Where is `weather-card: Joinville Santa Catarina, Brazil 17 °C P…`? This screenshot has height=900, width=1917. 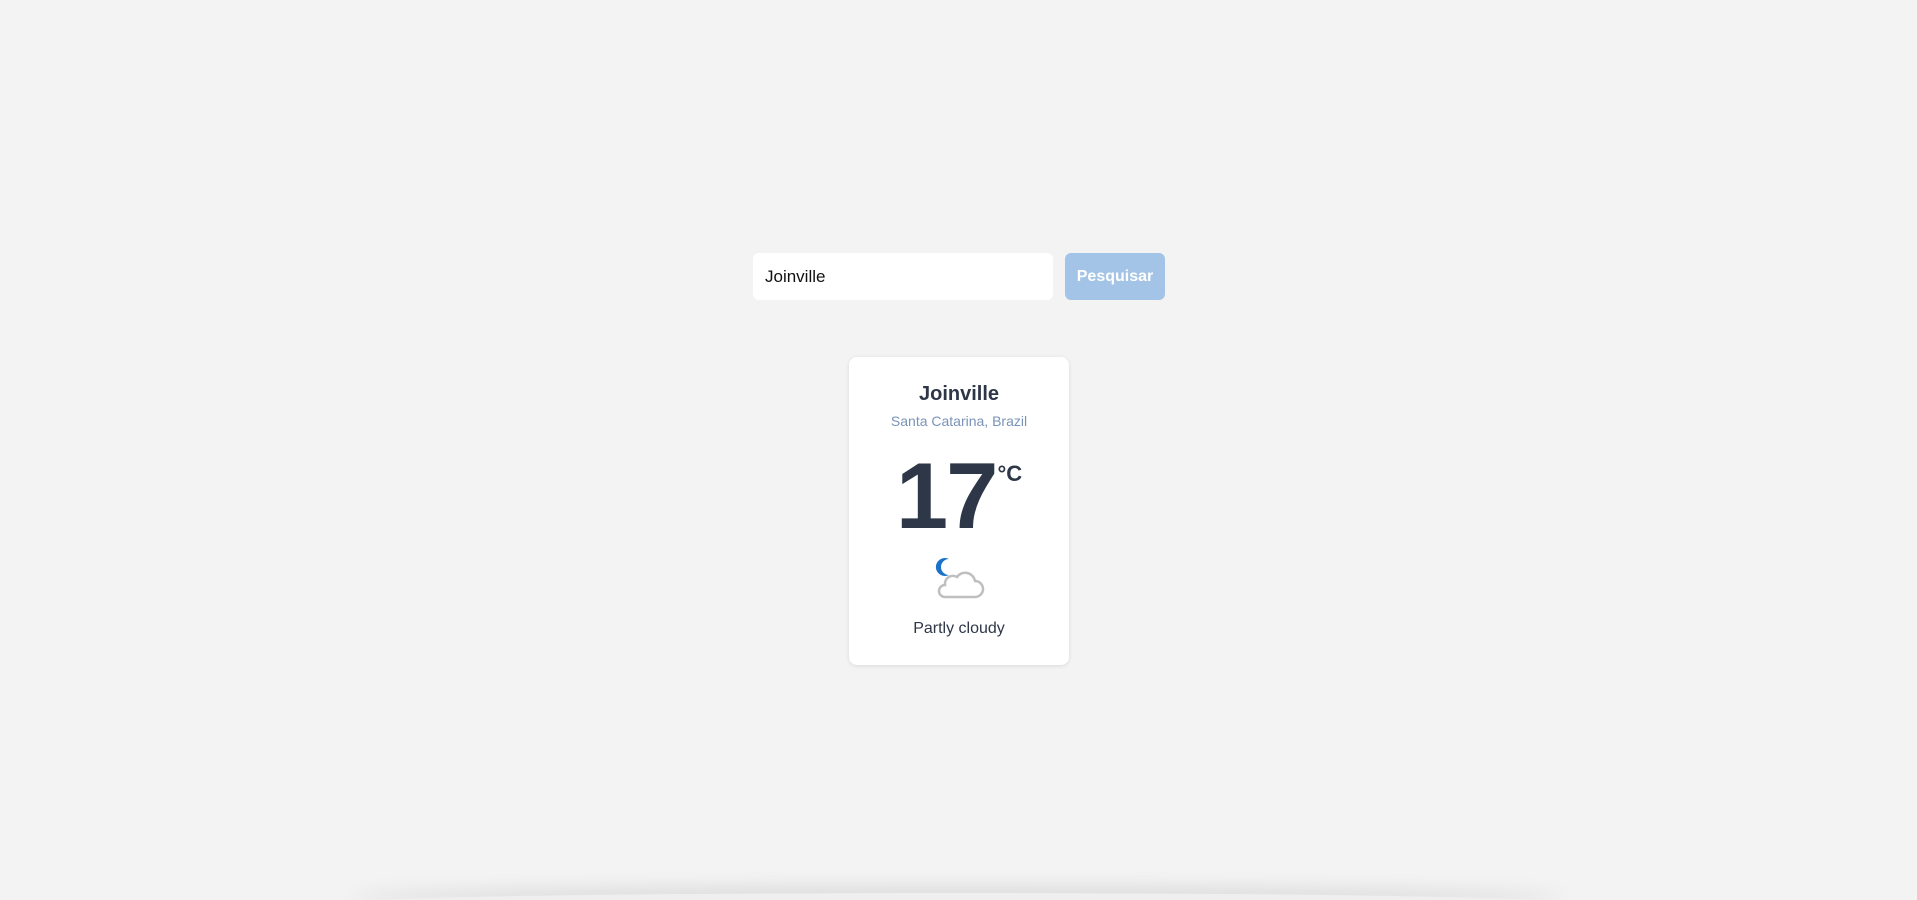 weather-card: Joinville Santa Catarina, Brazil 17 °C P… is located at coordinates (959, 511).